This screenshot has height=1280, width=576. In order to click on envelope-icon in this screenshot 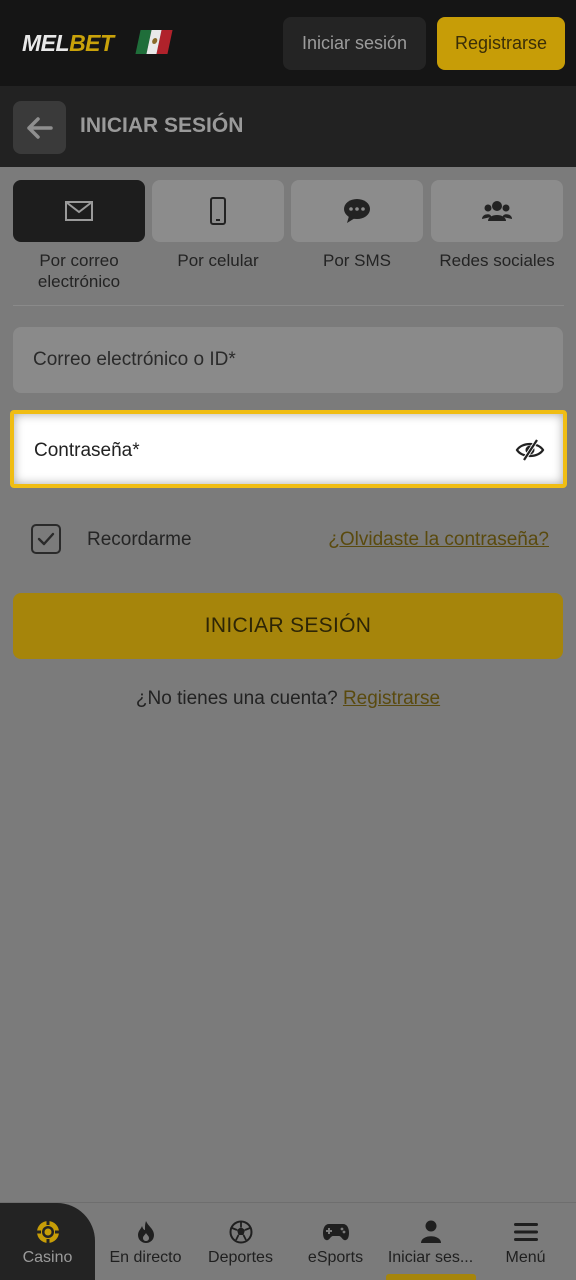, I will do `click(79, 211)`.